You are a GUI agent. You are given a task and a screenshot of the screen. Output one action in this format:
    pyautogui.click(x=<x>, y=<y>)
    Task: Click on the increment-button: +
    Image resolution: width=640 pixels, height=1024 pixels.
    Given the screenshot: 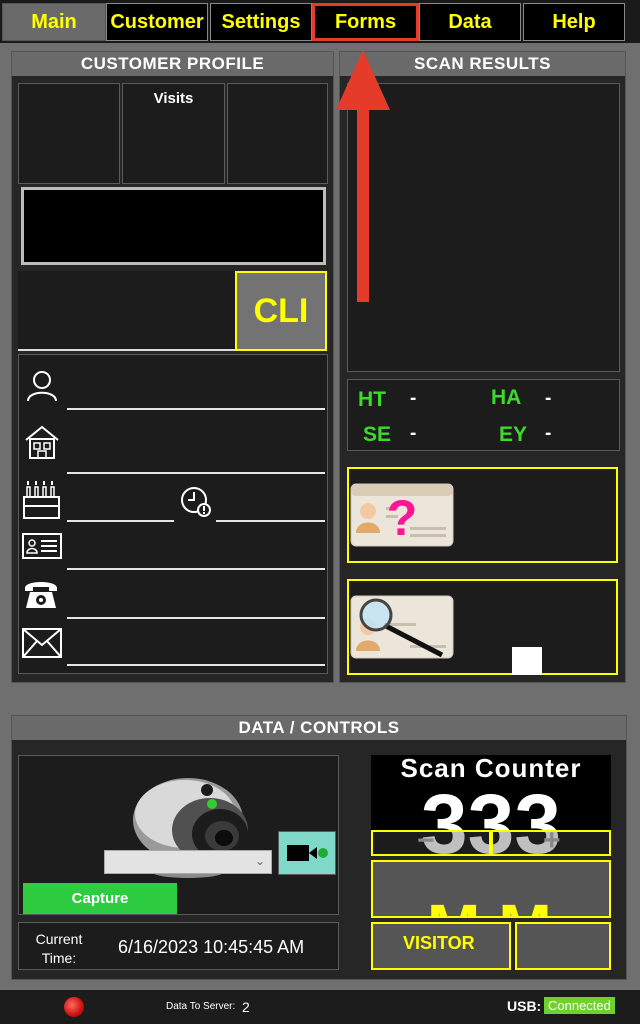 What is the action you would take?
    pyautogui.click(x=551, y=840)
    